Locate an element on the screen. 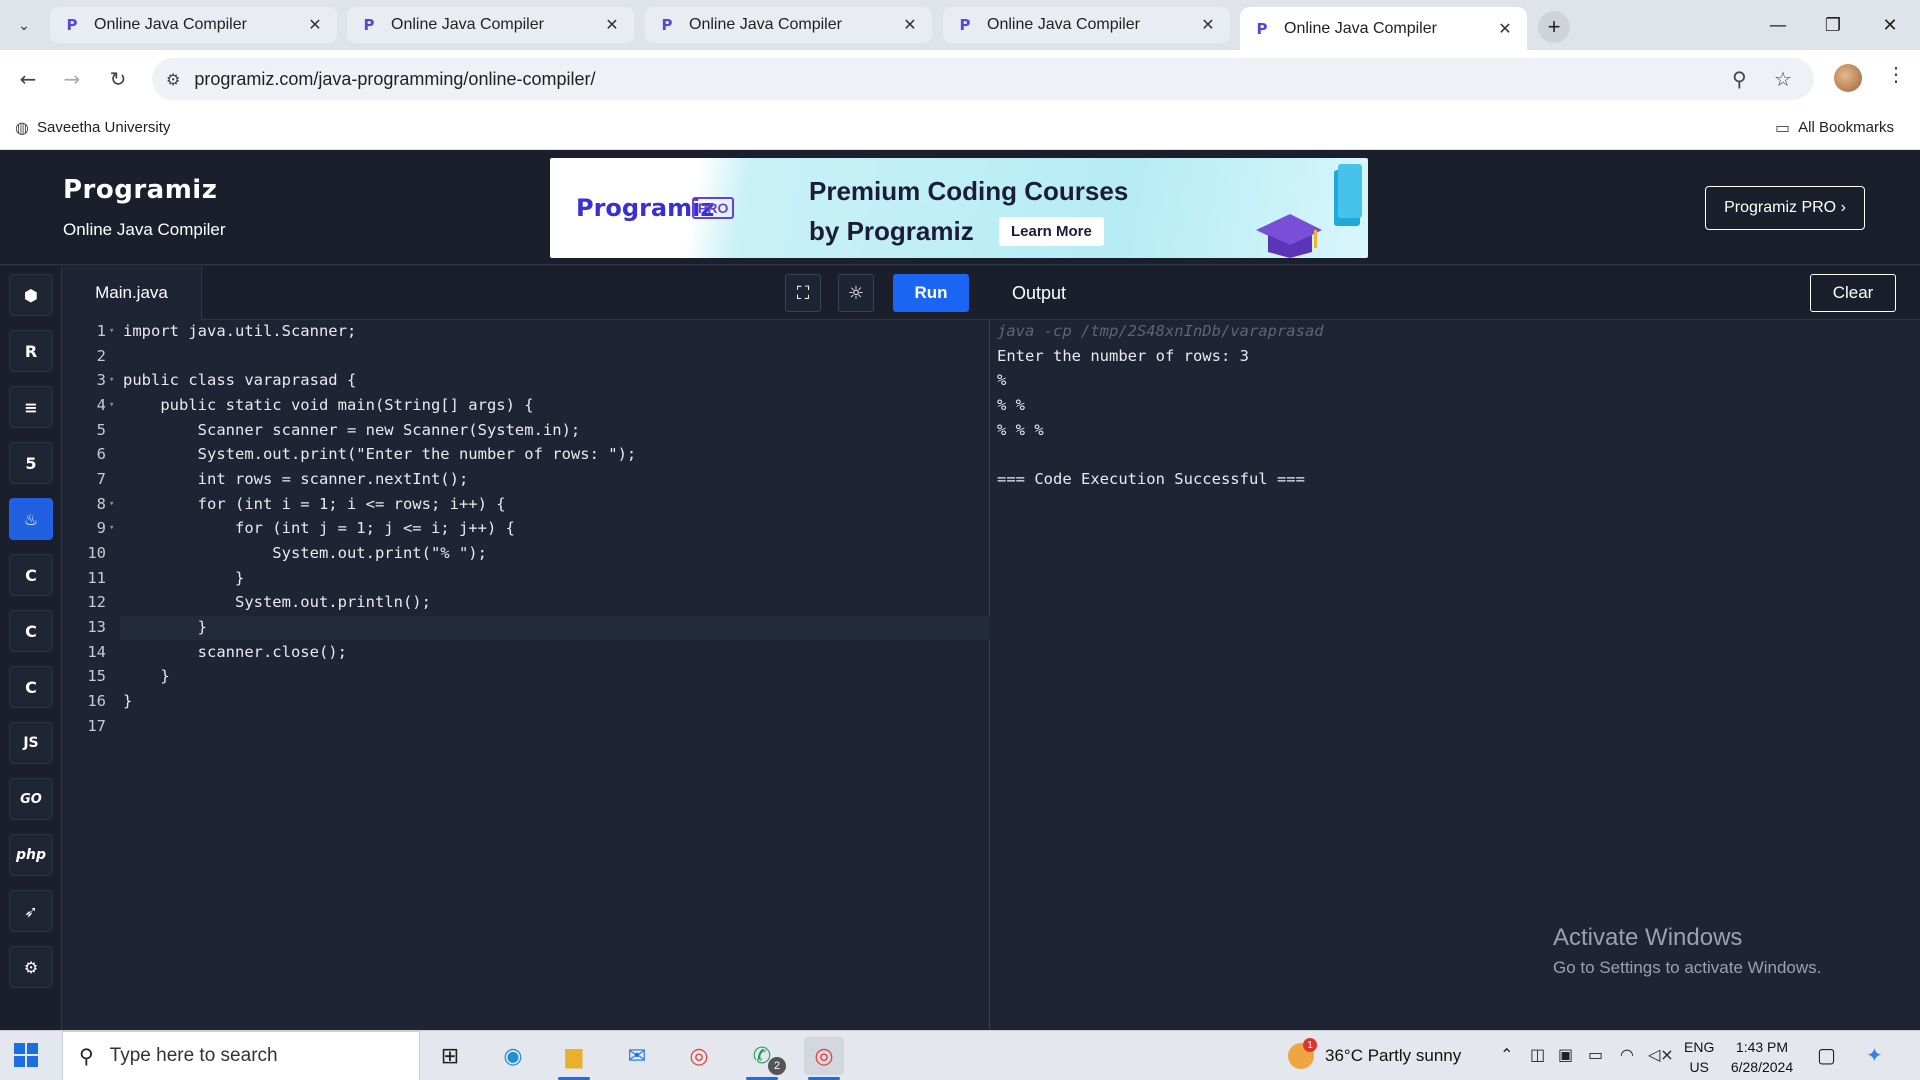 This screenshot has height=1080, width=1920. output-line: Enter the number of rows: 3 is located at coordinates (1123, 356).